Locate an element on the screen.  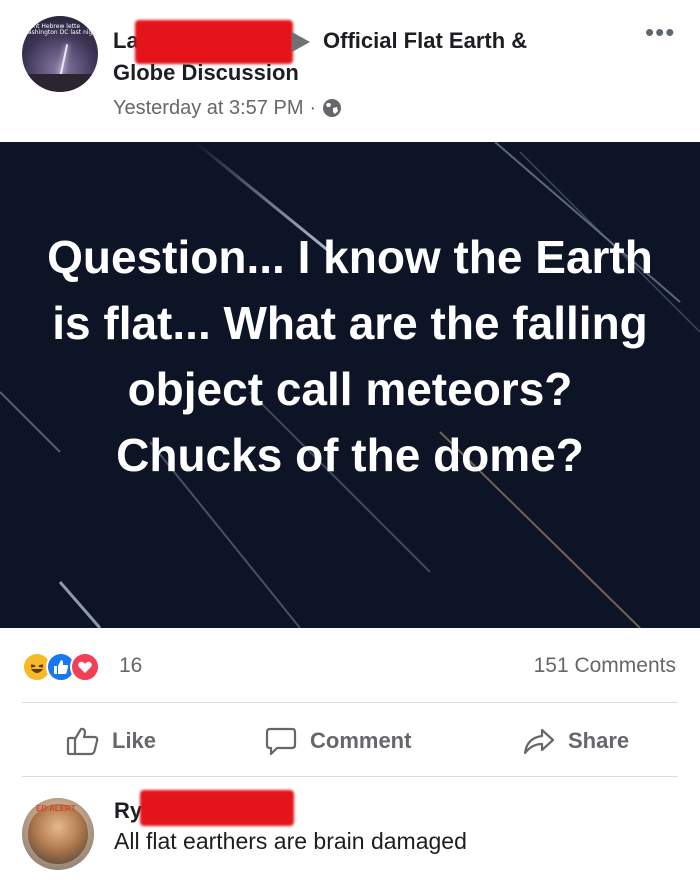
post-meta: Yesterday at 3:57 PM · is located at coordinates (227, 108).